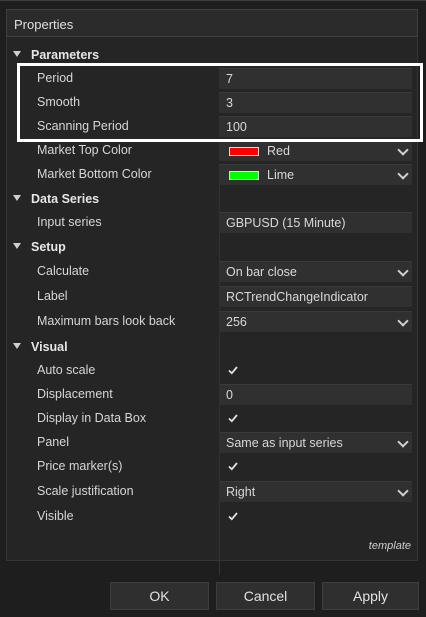 The height and width of the screenshot is (617, 426). I want to click on category-parameters: Parameters, so click(213, 56).